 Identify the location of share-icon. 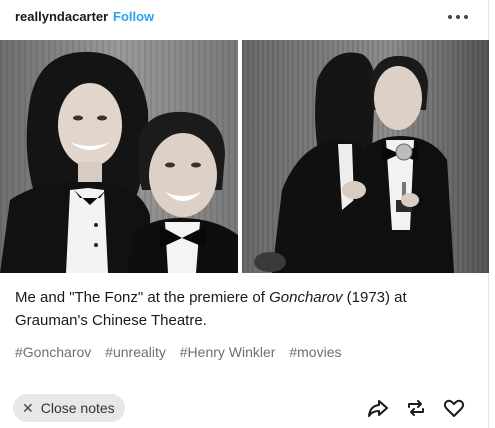
(378, 408).